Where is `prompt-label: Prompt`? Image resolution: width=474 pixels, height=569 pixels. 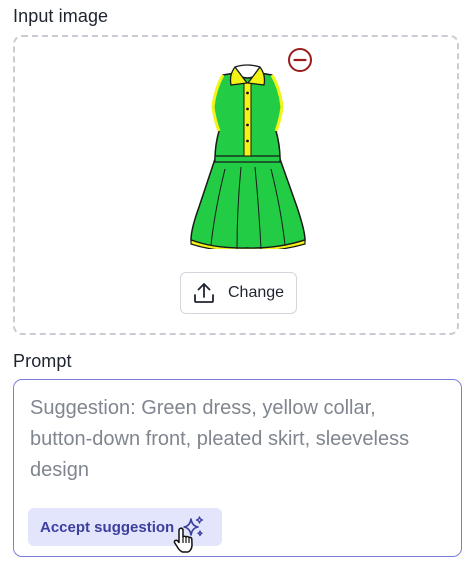 prompt-label: Prompt is located at coordinates (42, 361).